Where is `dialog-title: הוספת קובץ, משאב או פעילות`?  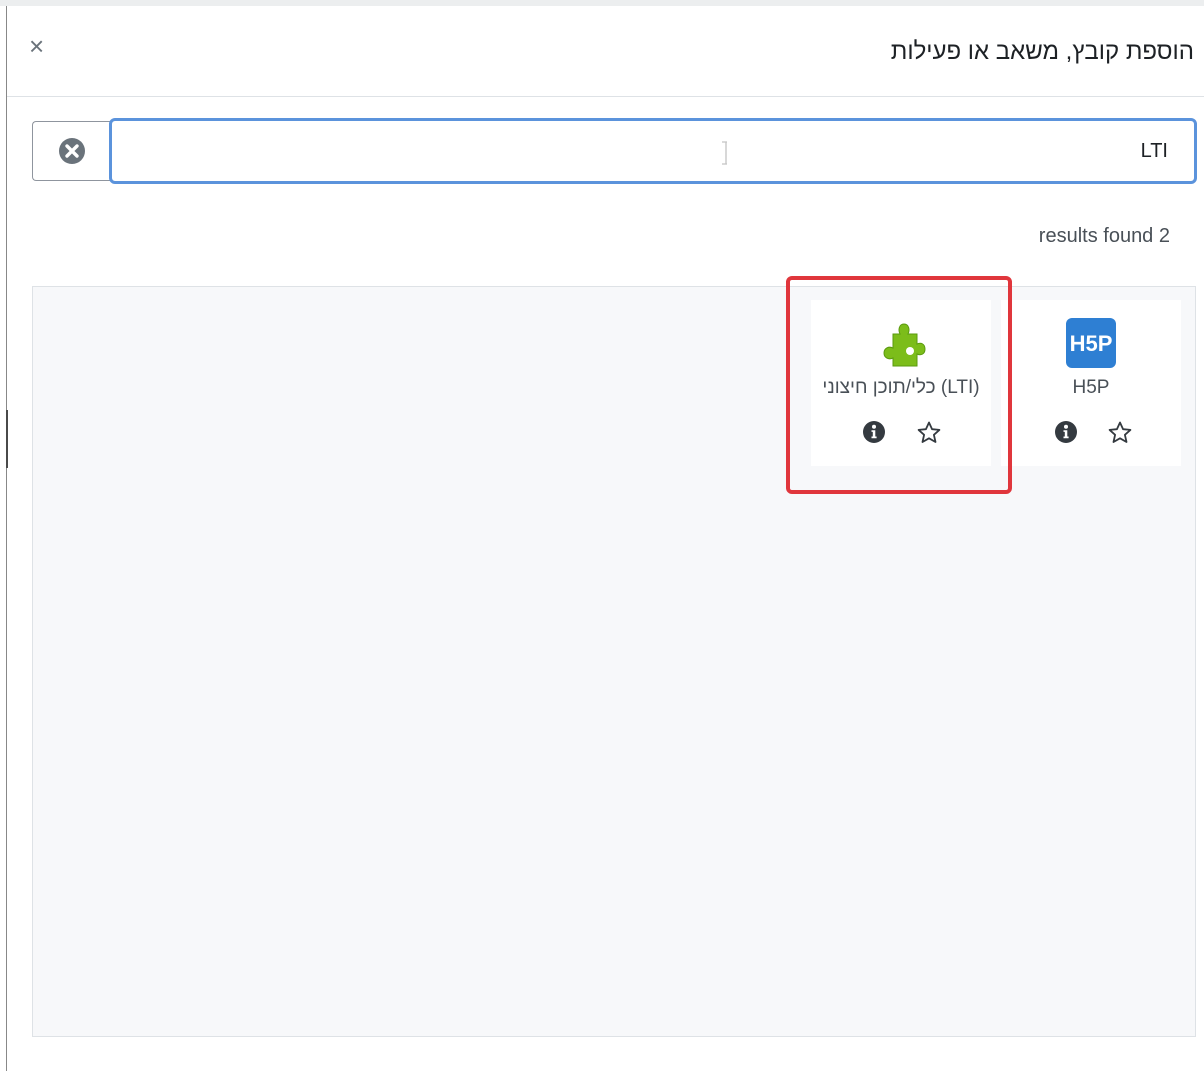 dialog-title: הוספת קובץ, משאב או פעילות is located at coordinates (1042, 51).